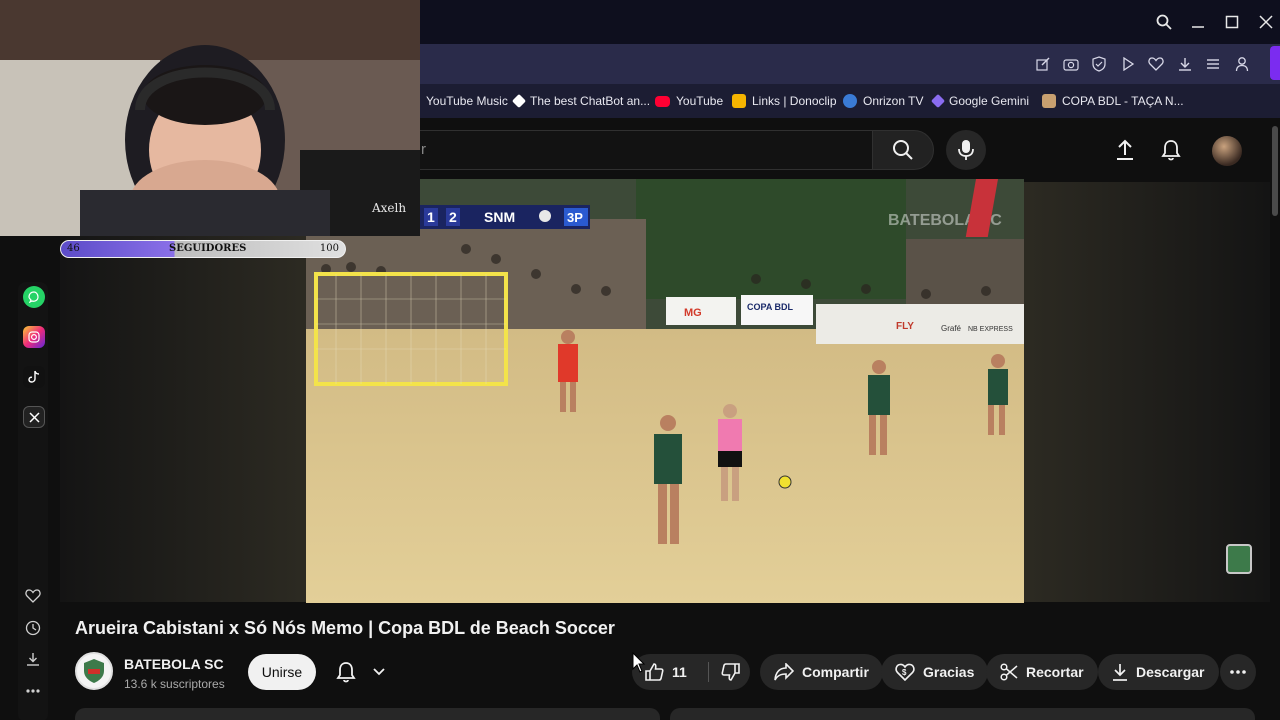 The height and width of the screenshot is (720, 1280). I want to click on sidebar-accent-tab, so click(1275, 63).